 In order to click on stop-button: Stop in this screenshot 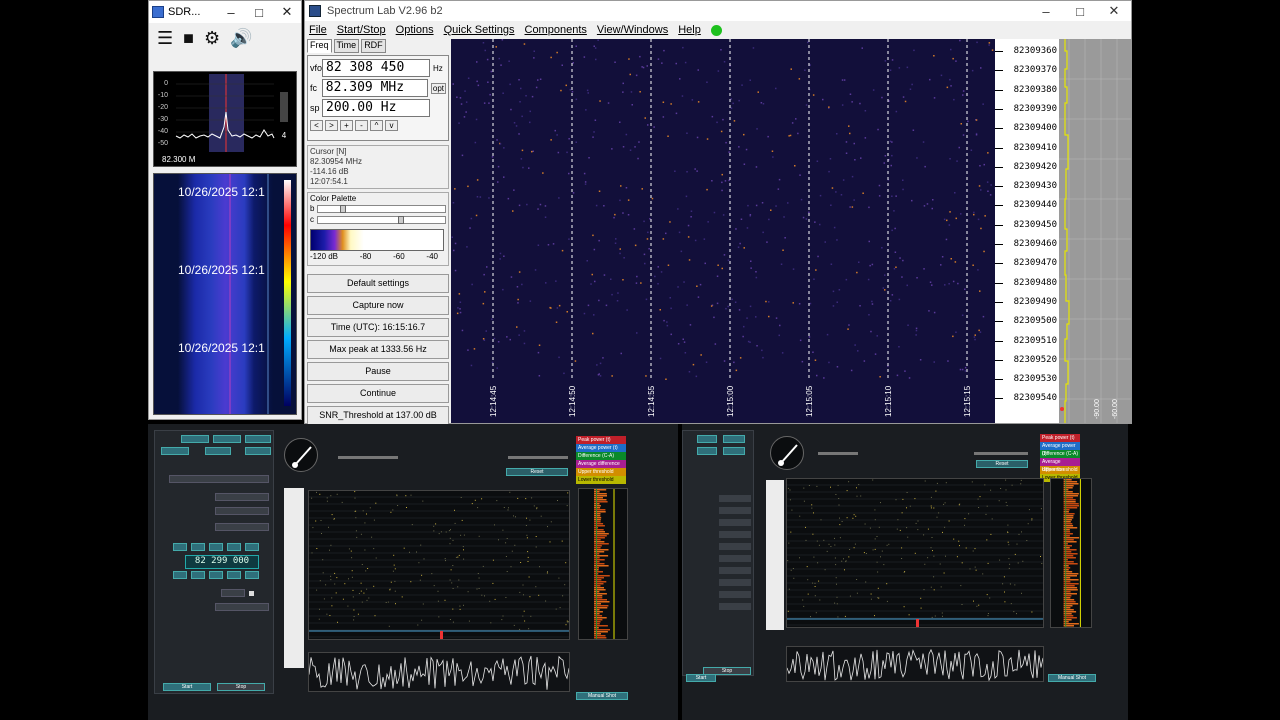, I will do `click(241, 687)`.